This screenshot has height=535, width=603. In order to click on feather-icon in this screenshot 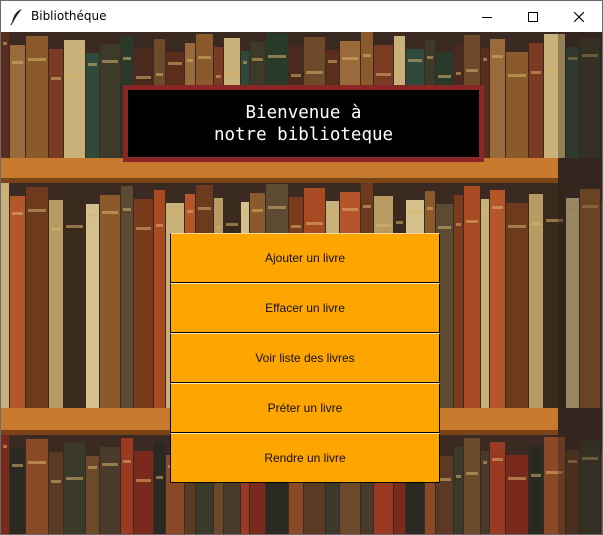, I will do `click(16, 17)`.